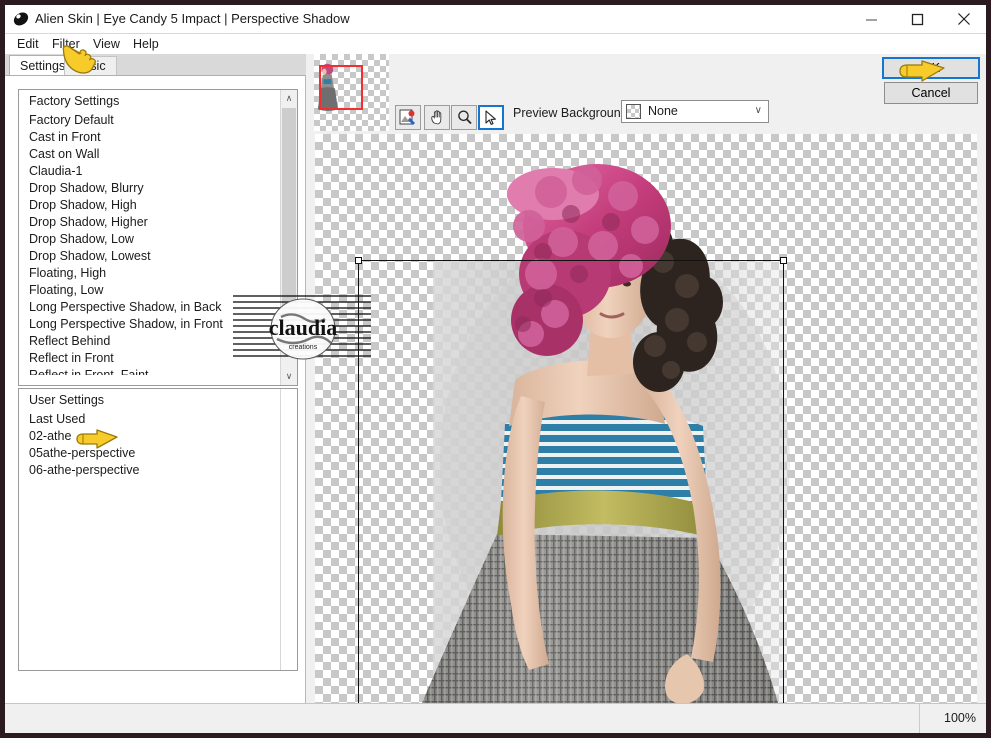  I want to click on status-bar: 100%, so click(495, 718).